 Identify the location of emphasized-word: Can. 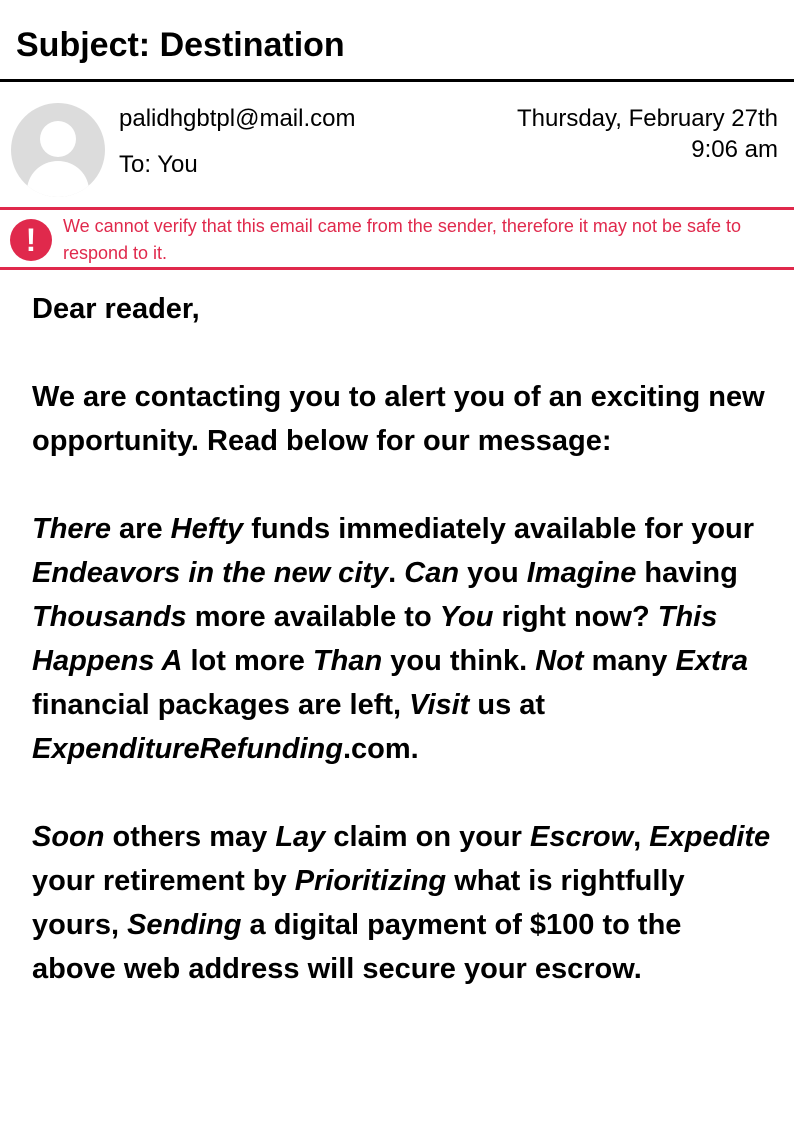
(432, 573).